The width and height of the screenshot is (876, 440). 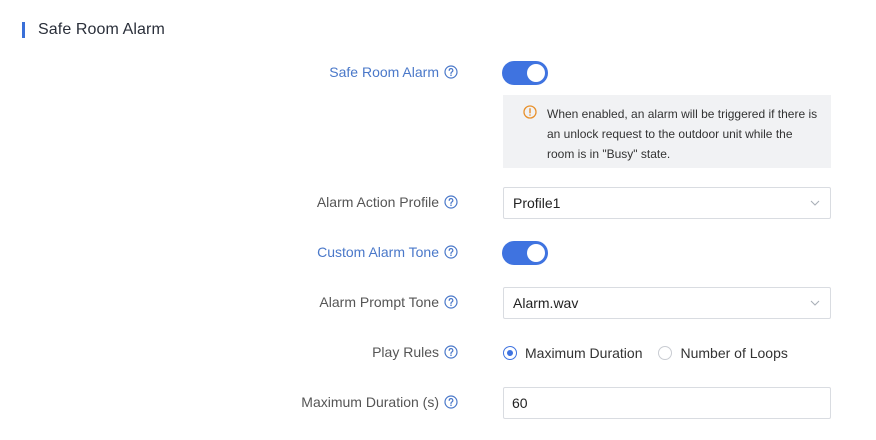 I want to click on section-header: Safe Room Alarm, so click(x=93, y=30).